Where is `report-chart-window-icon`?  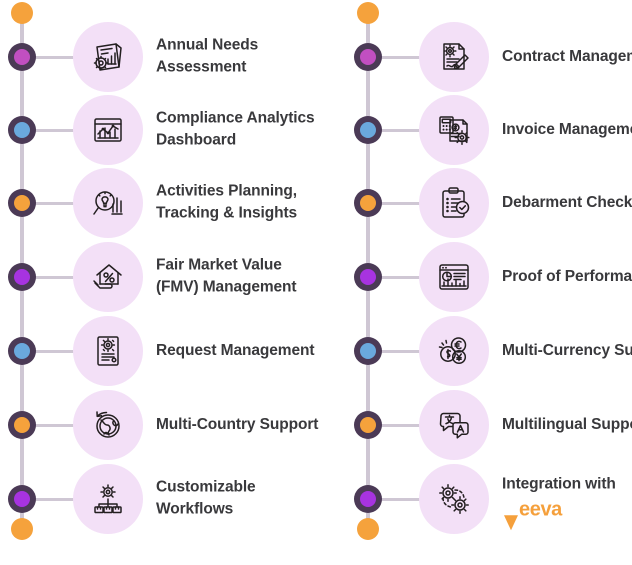 report-chart-window-icon is located at coordinates (454, 277).